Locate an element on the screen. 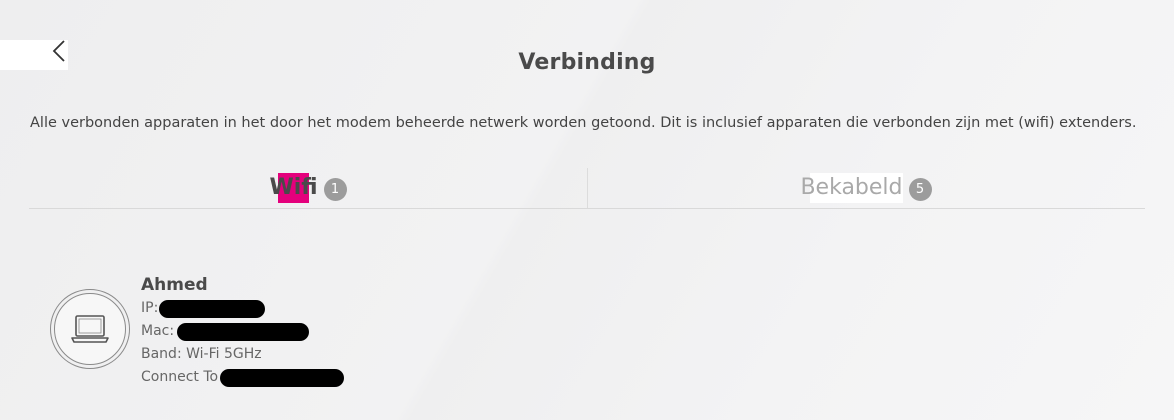 Image resolution: width=1174 pixels, height=420 pixels. redacted-mac-value is located at coordinates (243, 331).